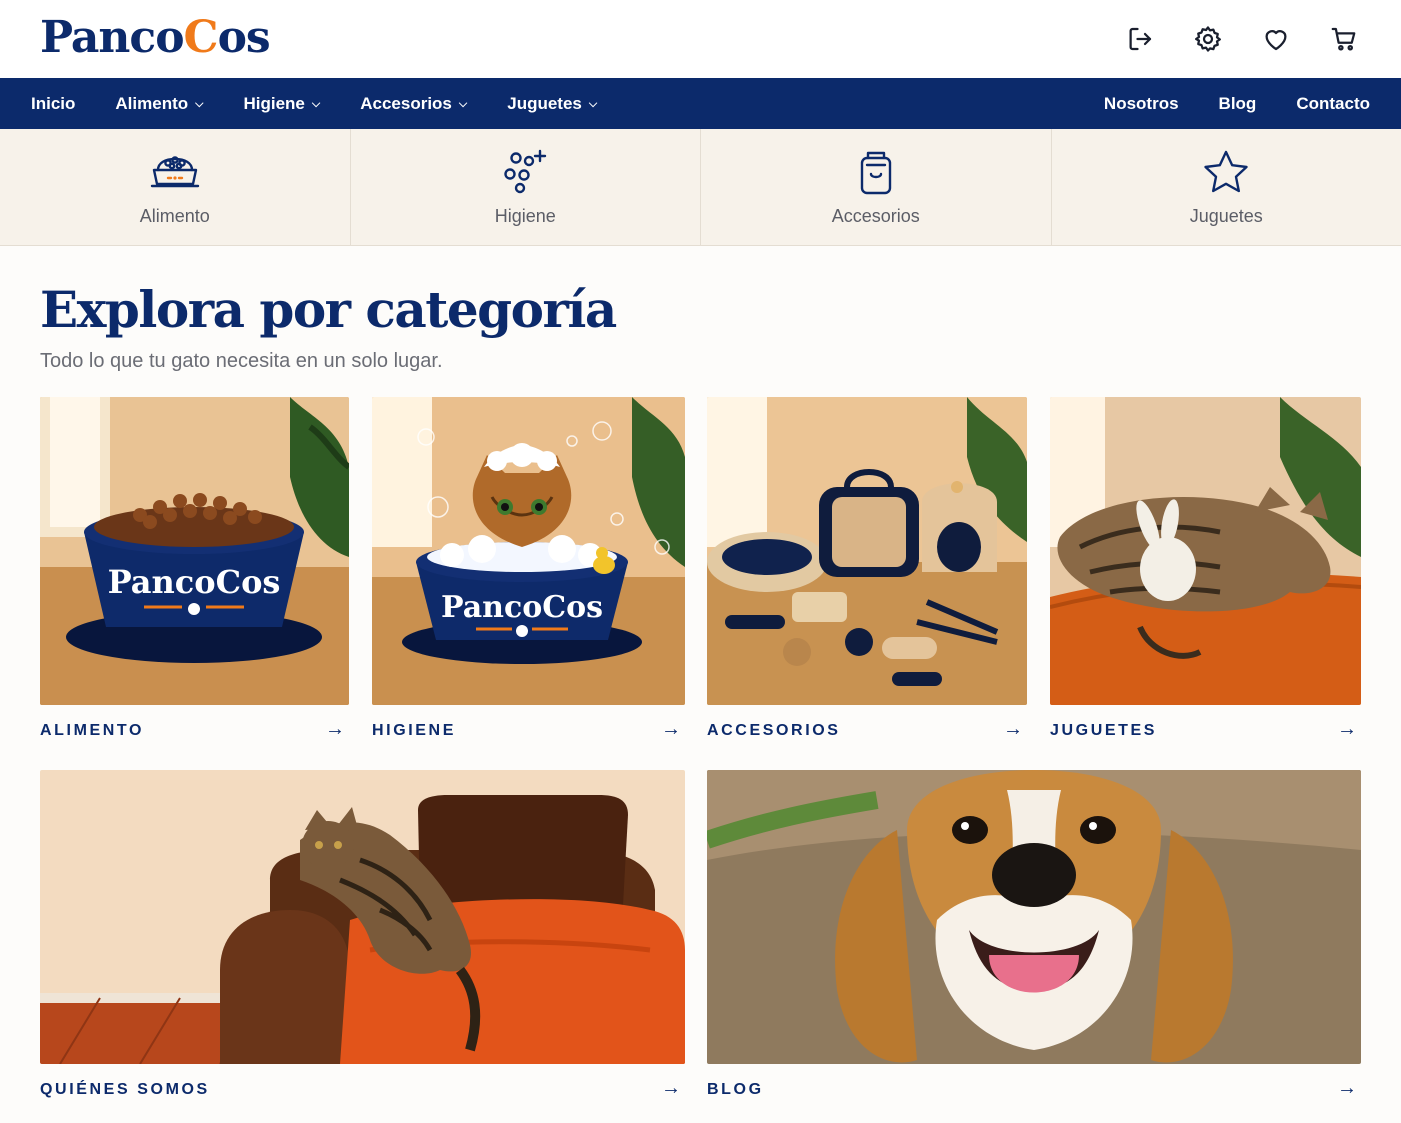 This screenshot has height=1123, width=1401. Describe the element at coordinates (1344, 39) in the screenshot. I see `cart-icon` at that location.